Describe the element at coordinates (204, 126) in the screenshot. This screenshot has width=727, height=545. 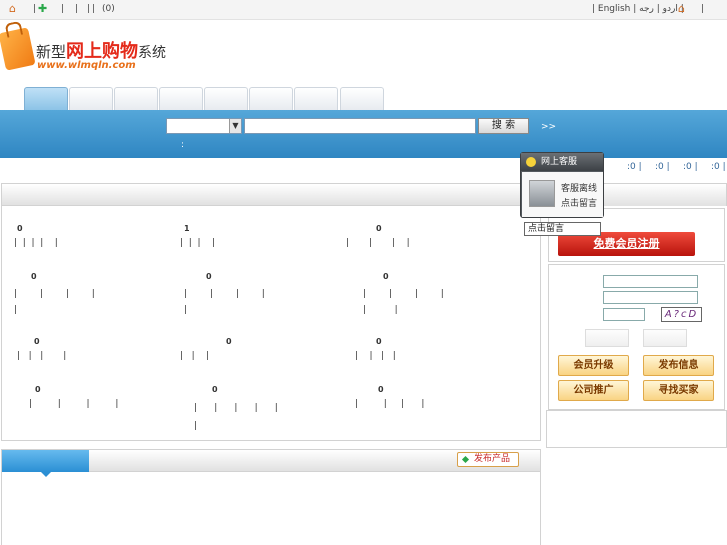
I see `search-category-select: ▼` at that location.